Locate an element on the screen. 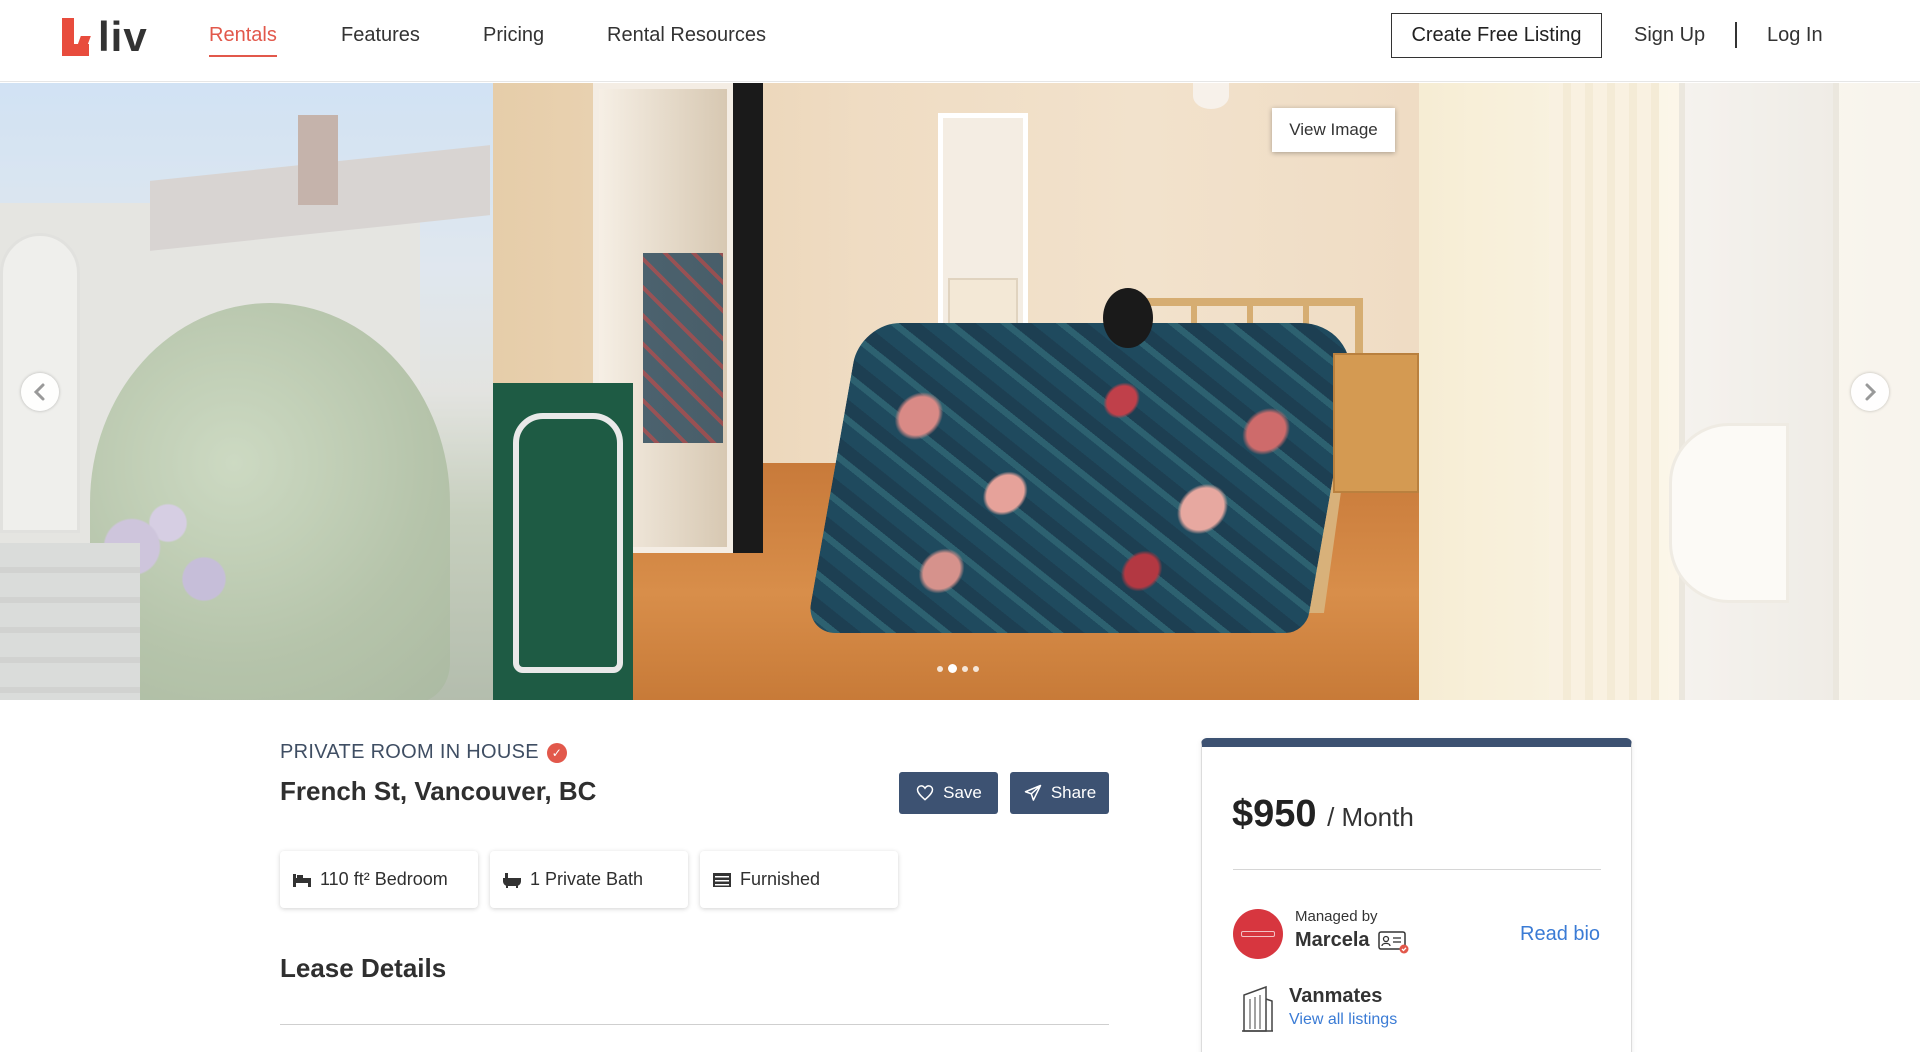 This screenshot has width=1920, height=1052. listing-address: French St, Vancouver, BC is located at coordinates (438, 791).